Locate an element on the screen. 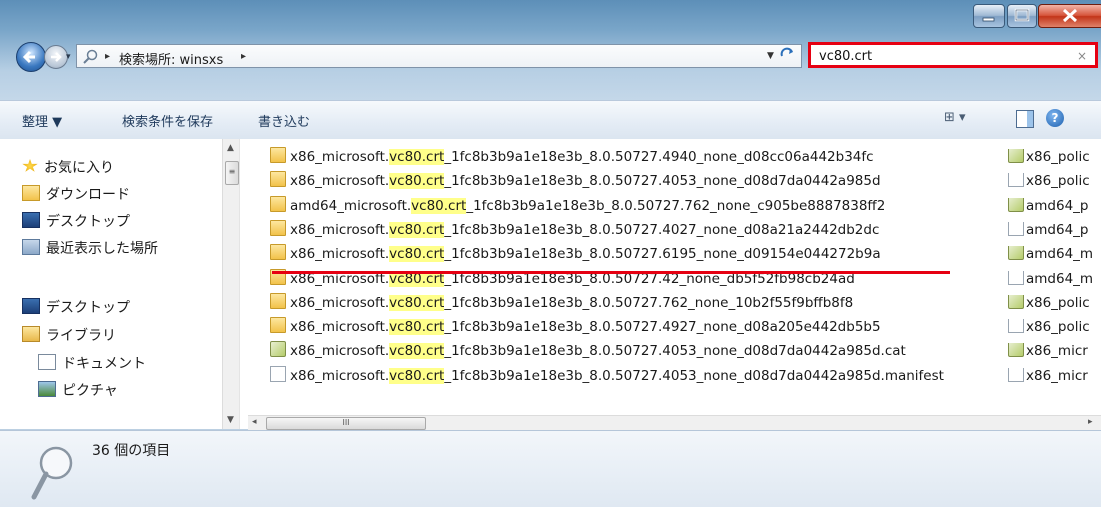 The image size is (1101, 507). documents-icon is located at coordinates (47, 362).